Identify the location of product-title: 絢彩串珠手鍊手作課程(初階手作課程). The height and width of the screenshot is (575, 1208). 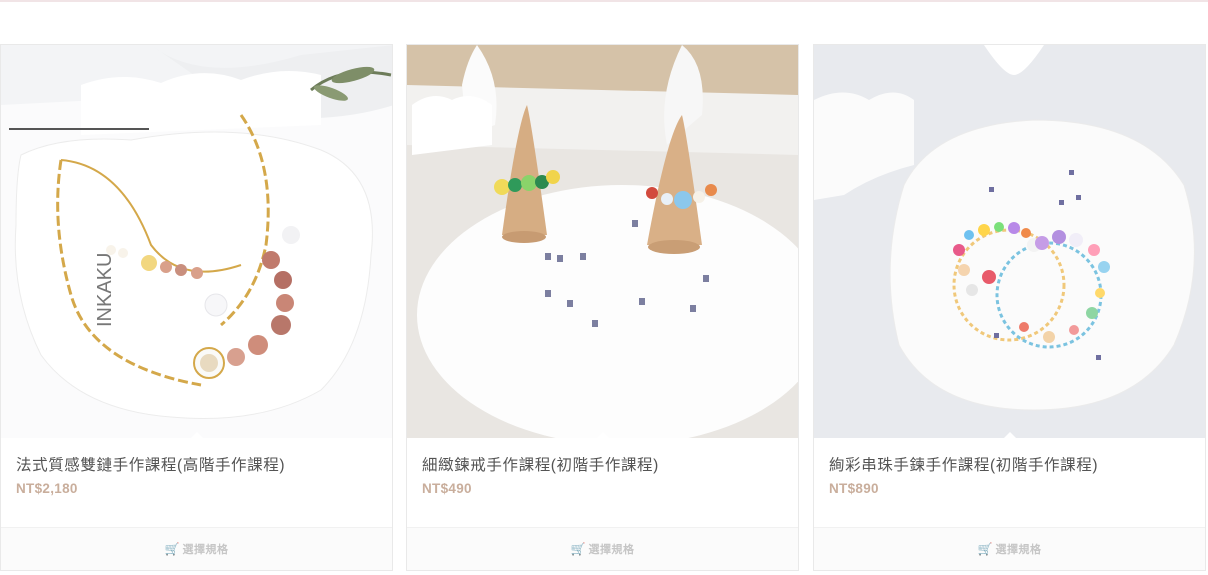
(963, 464).